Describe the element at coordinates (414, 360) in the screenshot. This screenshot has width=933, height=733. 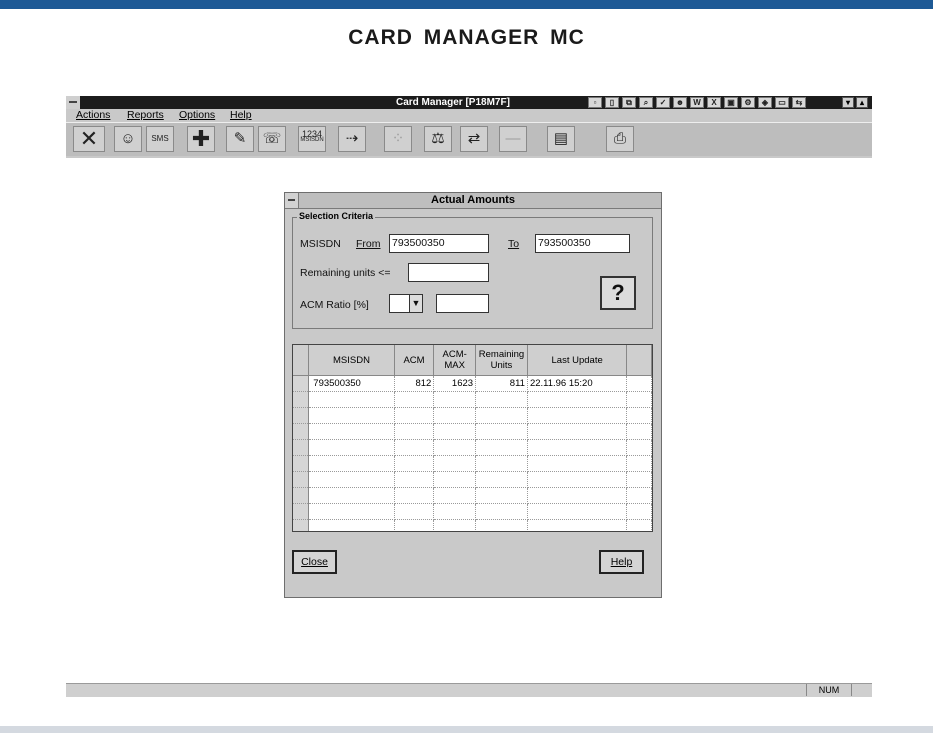
I see `col-header-acm: ACM` at that location.